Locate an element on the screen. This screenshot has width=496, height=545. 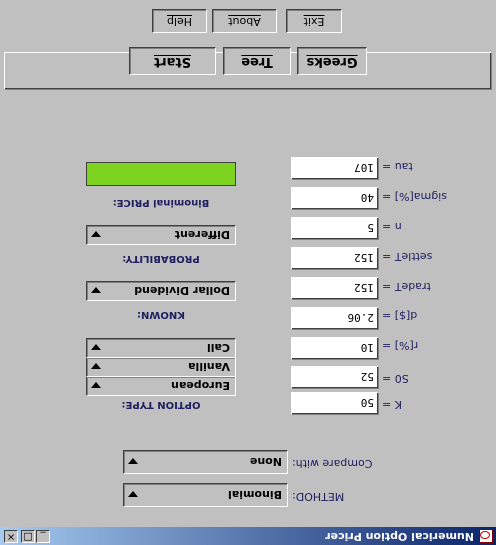
d-label: d[$] = is located at coordinates (400, 315).